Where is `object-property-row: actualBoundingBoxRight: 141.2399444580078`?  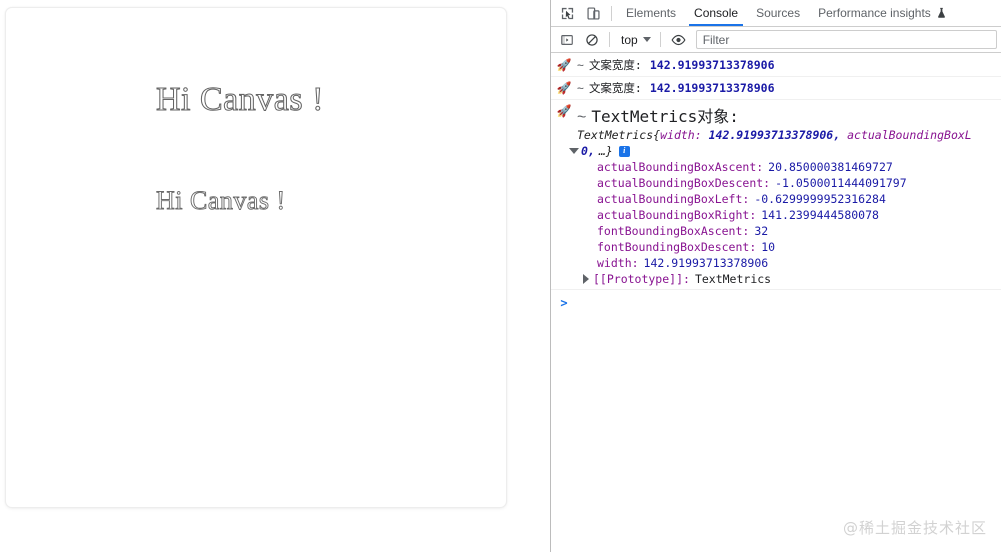
object-property-row: actualBoundingBoxRight: 141.2399444580078 is located at coordinates (776, 215).